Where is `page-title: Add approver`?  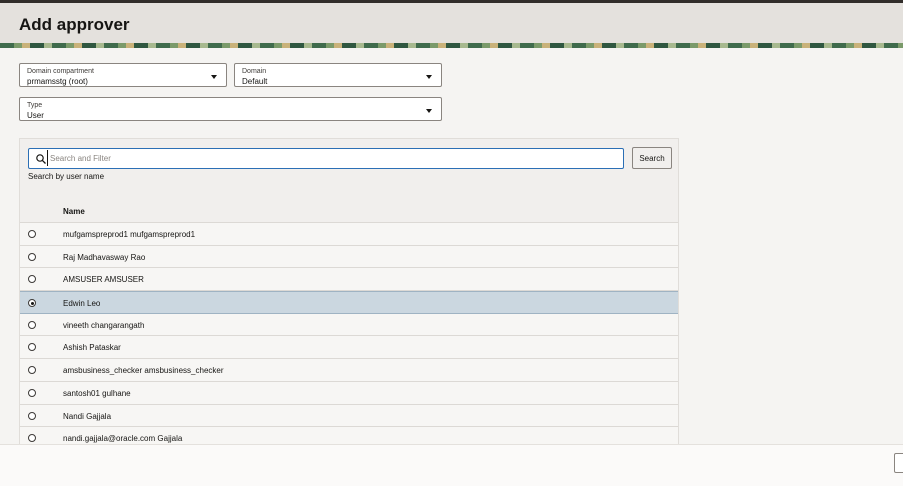 page-title: Add approver is located at coordinates (74, 24).